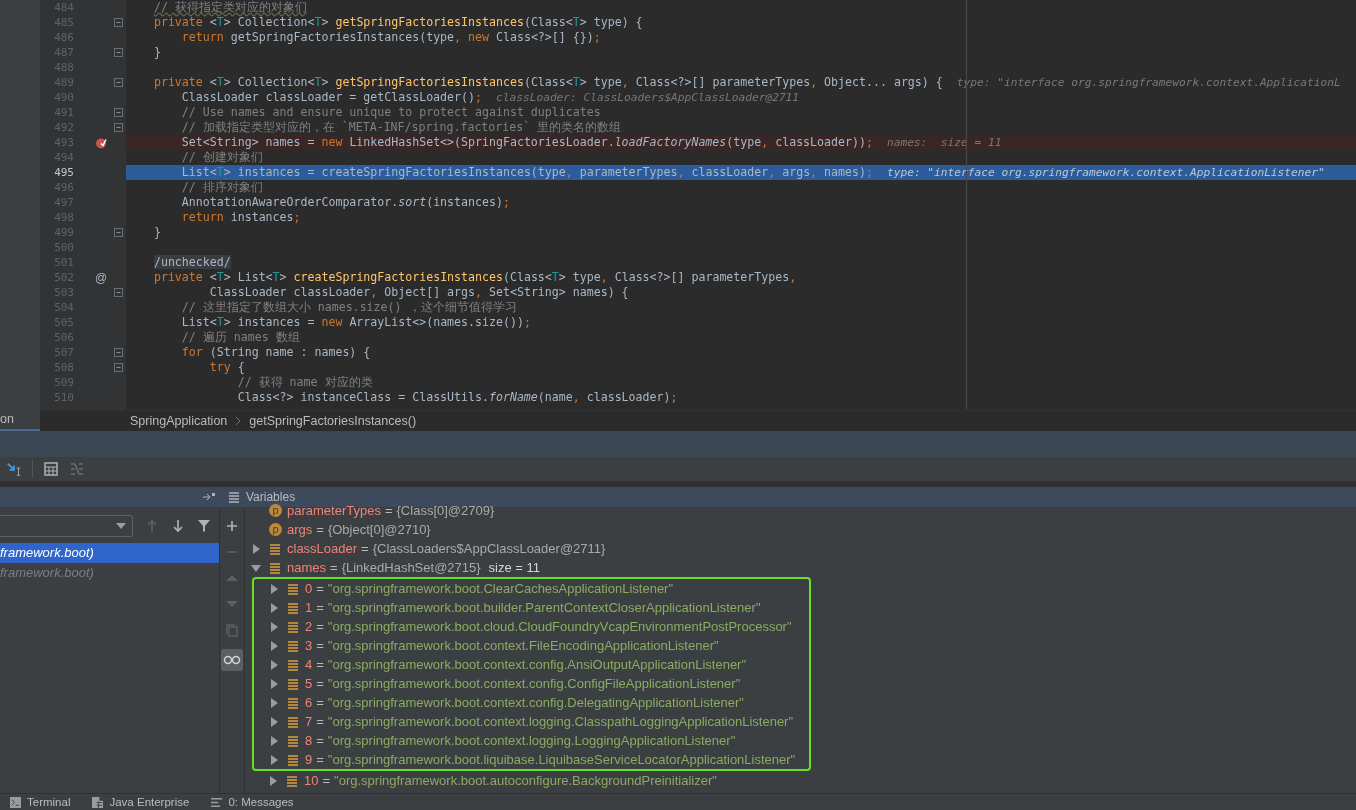 This screenshot has width=1356, height=810. I want to click on variable-value: {ClassLoaders$AppClassLoader@2711}, so click(489, 549).